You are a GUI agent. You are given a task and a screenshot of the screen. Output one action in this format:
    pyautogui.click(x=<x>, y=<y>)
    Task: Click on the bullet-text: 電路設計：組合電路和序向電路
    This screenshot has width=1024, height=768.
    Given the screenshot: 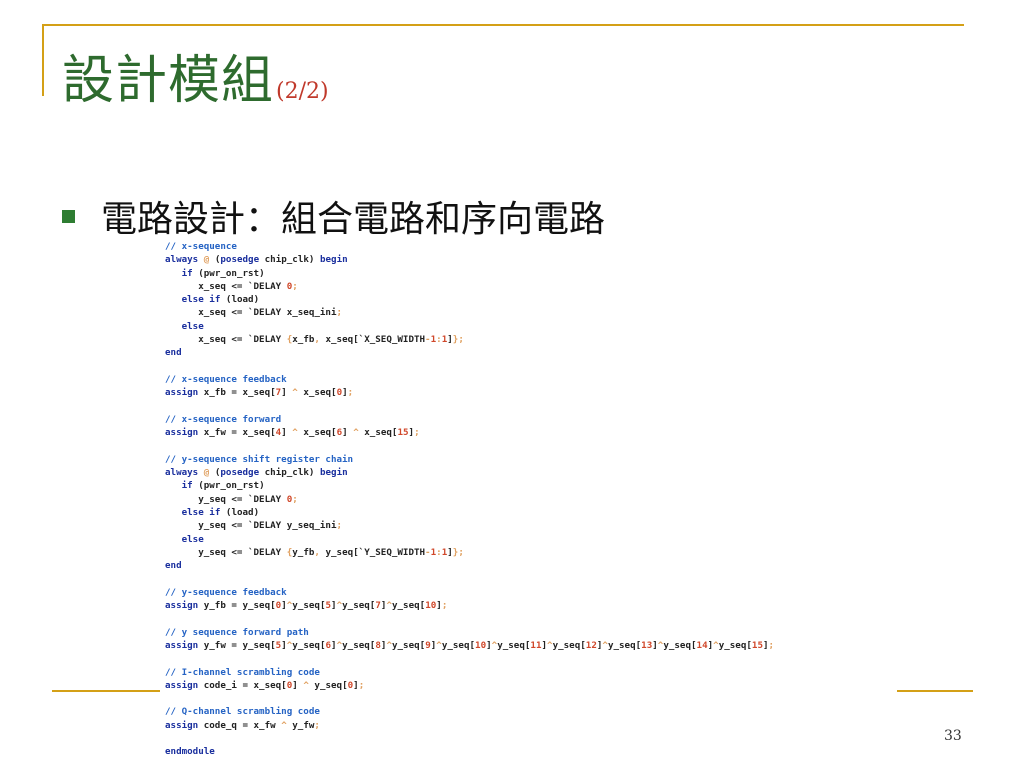 What is the action you would take?
    pyautogui.click(x=353, y=219)
    